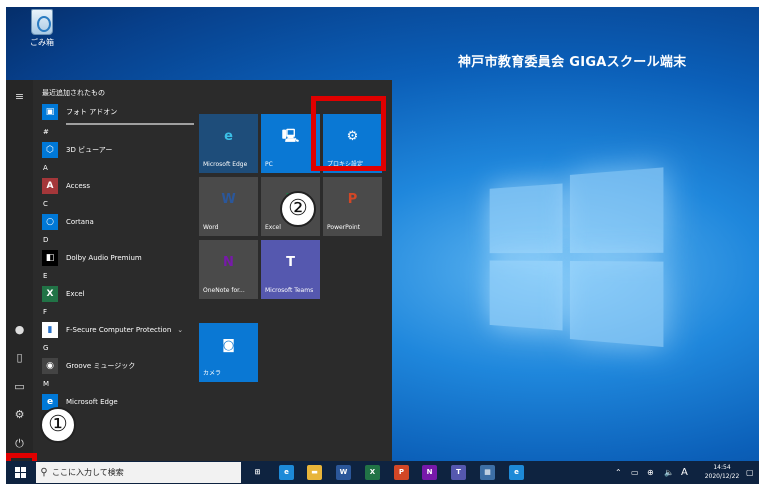 This screenshot has height=484, width=765. I want to click on tile-powerpoint: P PowerPoint, so click(352, 206).